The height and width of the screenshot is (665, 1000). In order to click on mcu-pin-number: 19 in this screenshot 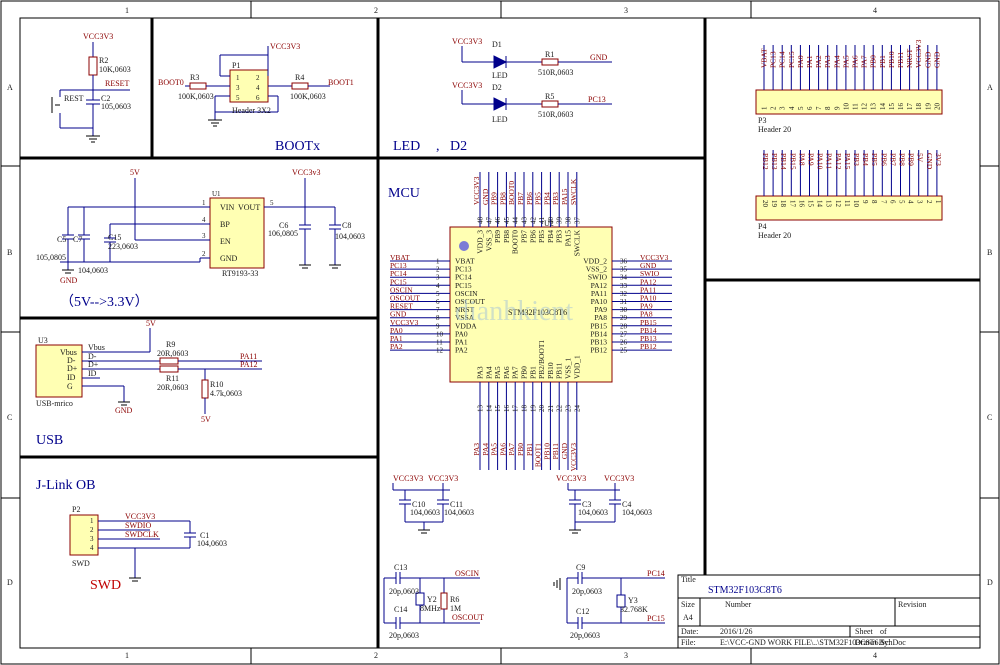, I will do `click(533, 409)`.